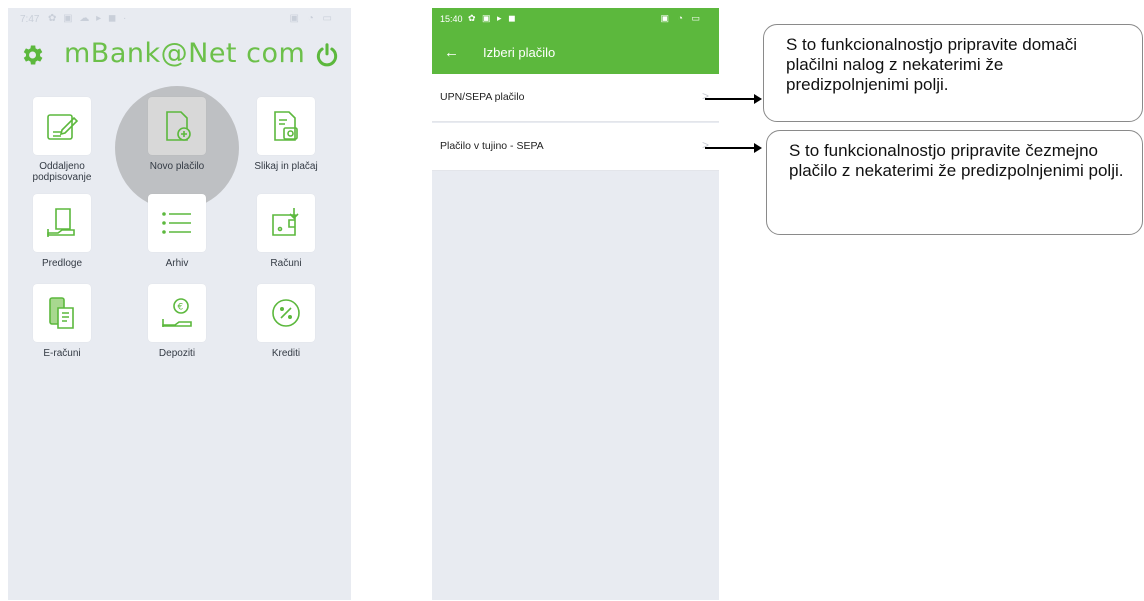 The height and width of the screenshot is (601, 1144). What do you see at coordinates (32, 55) in the screenshot?
I see `gear-icon` at bounding box center [32, 55].